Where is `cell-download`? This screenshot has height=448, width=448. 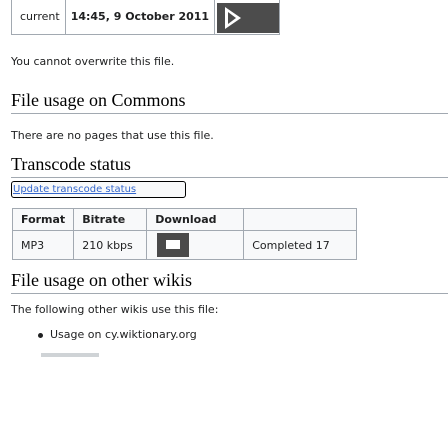 cell-download is located at coordinates (195, 245).